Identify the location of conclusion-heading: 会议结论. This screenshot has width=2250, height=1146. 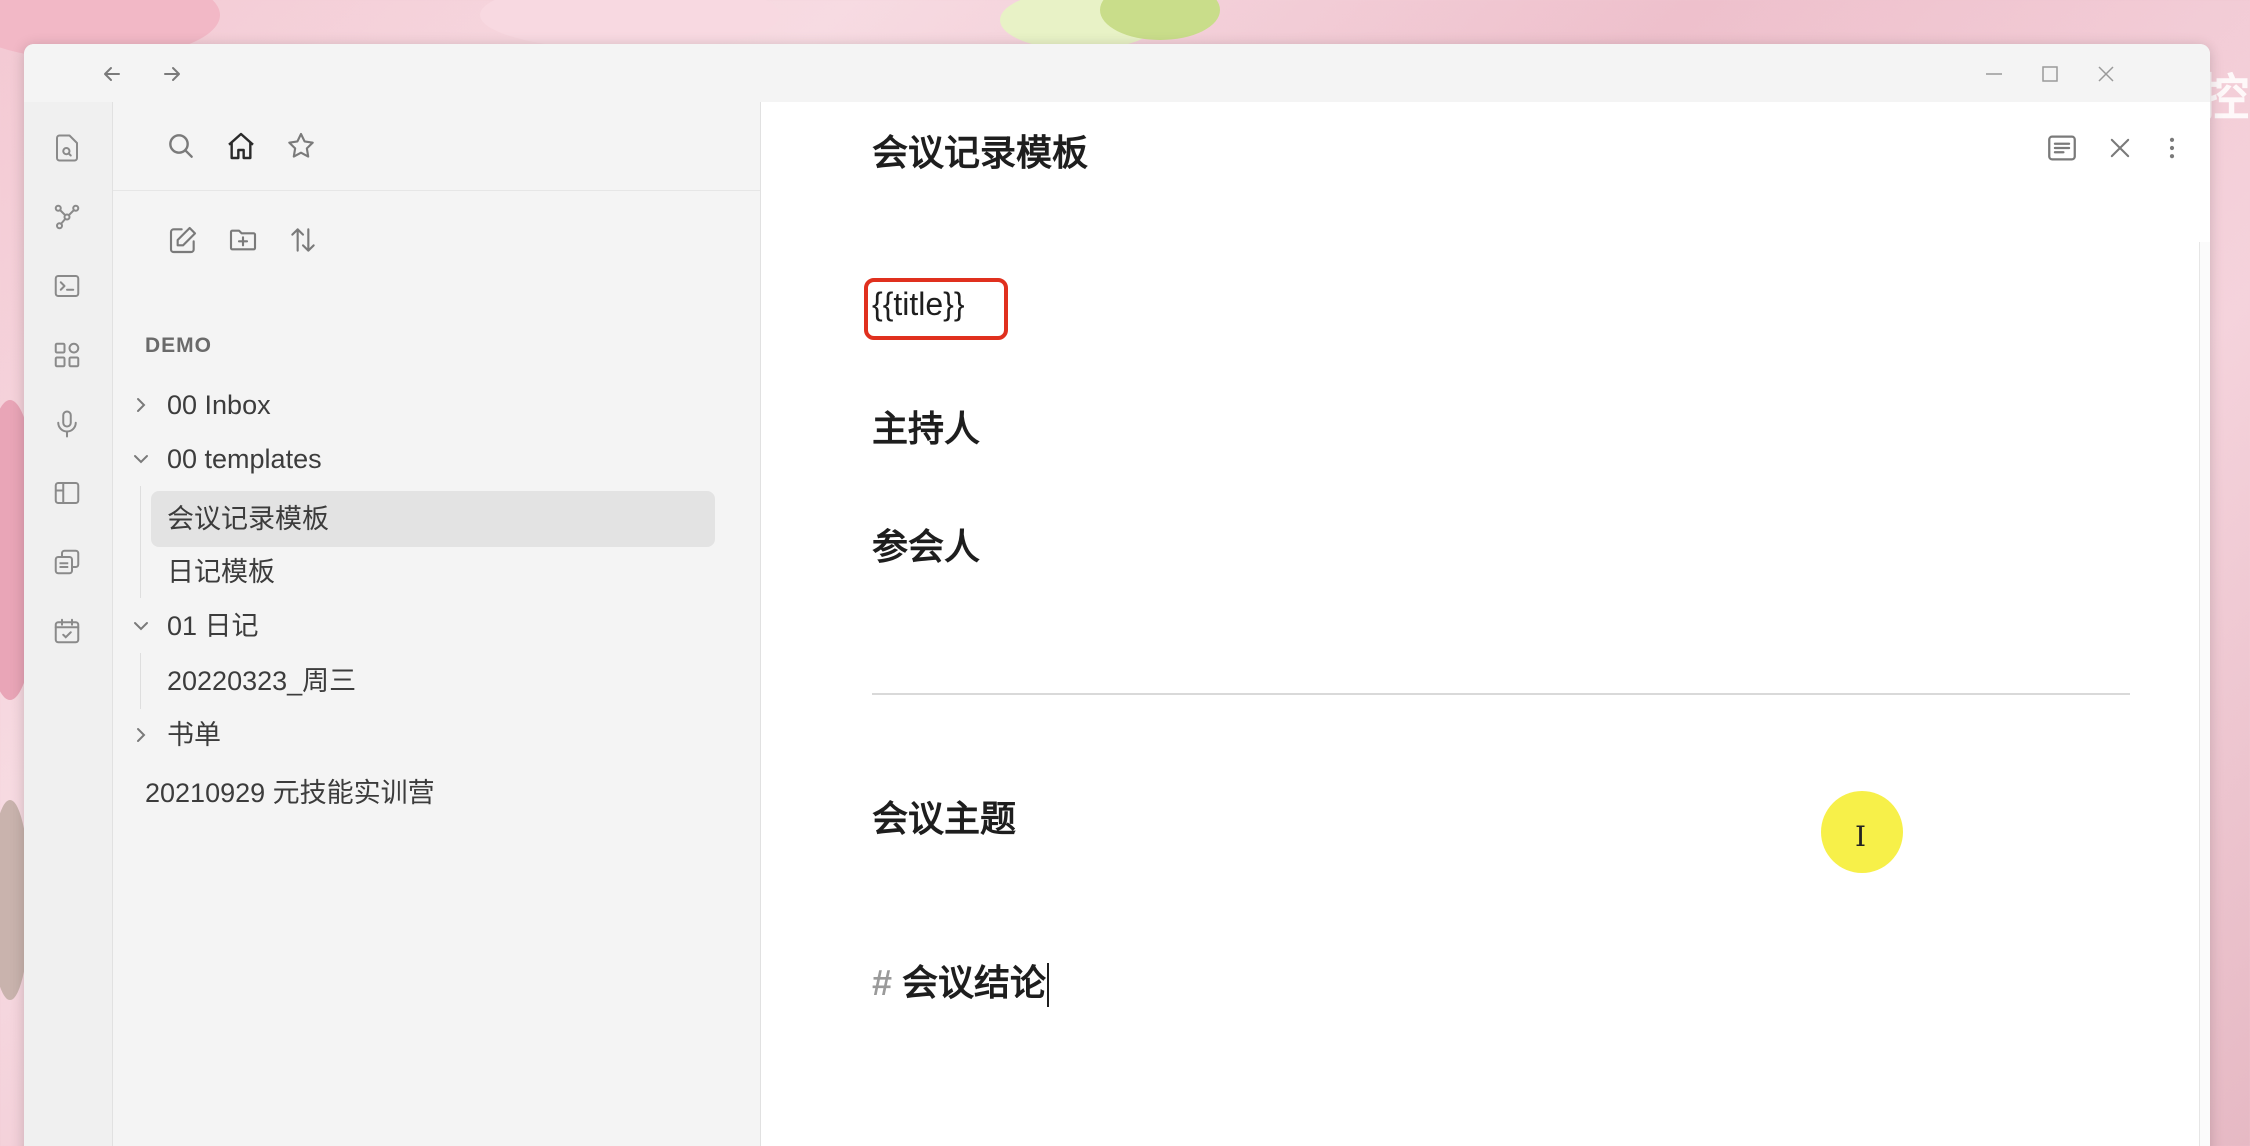
(974, 982).